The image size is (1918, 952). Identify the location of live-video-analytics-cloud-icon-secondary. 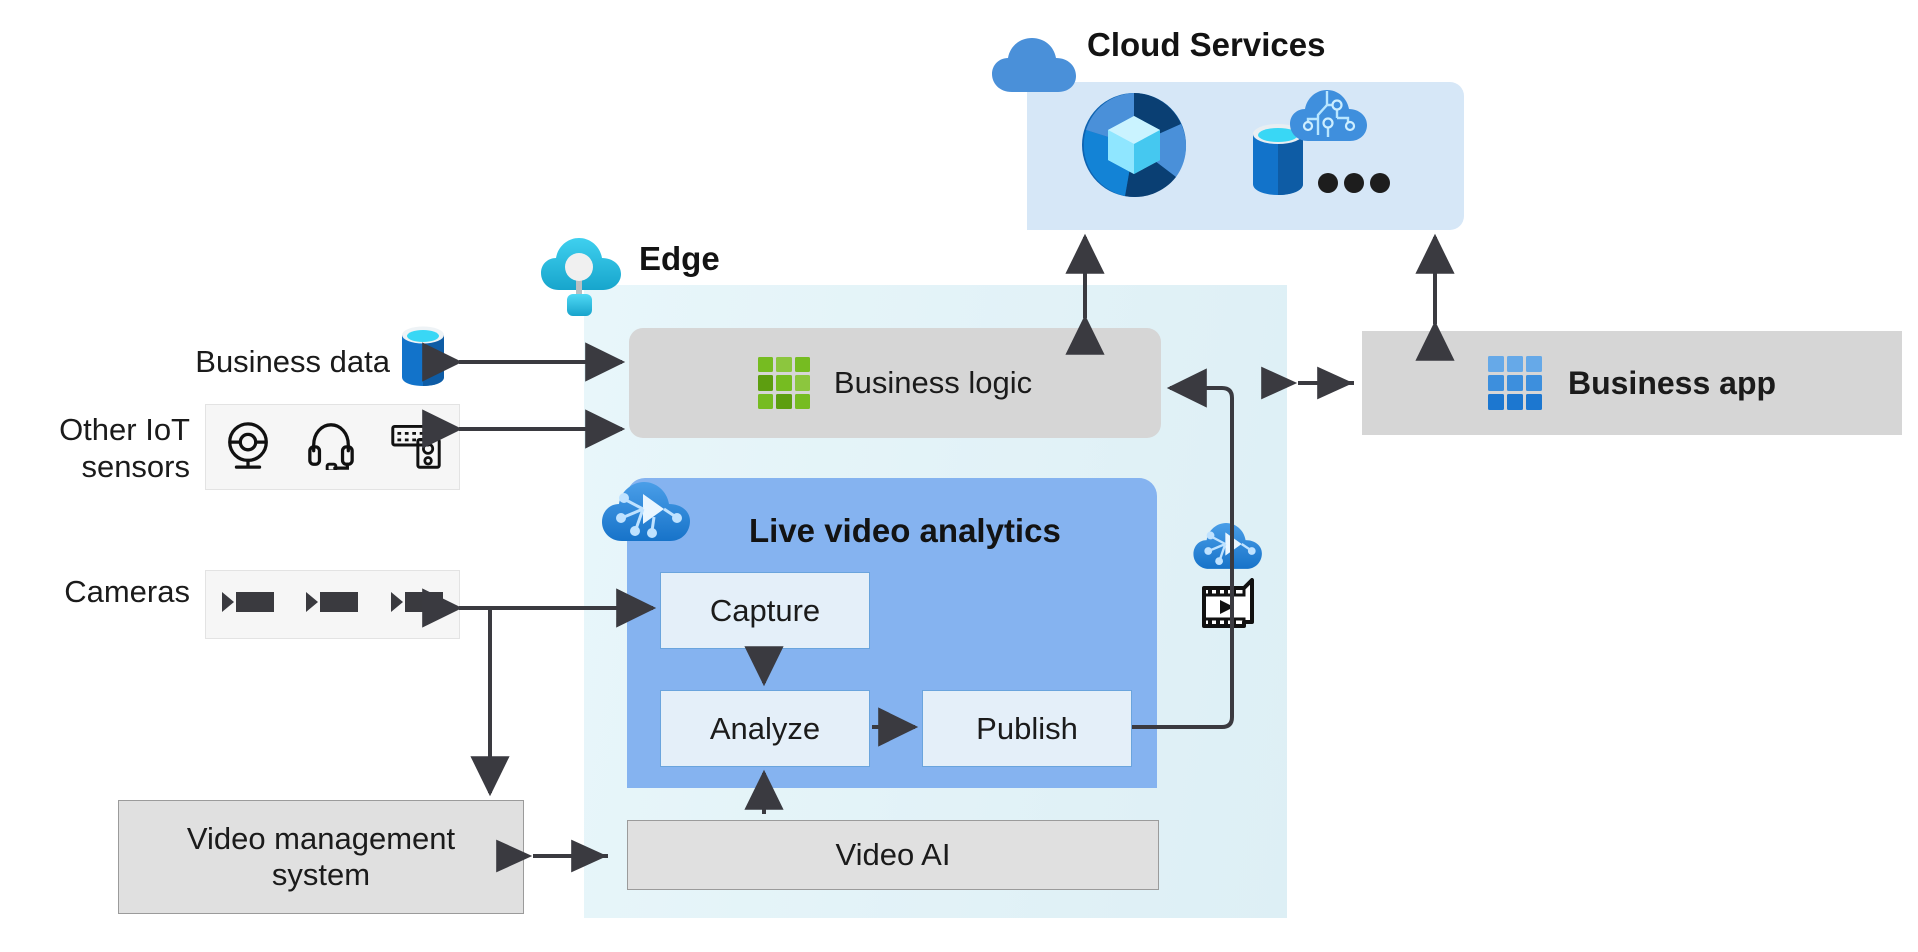
(1230, 544).